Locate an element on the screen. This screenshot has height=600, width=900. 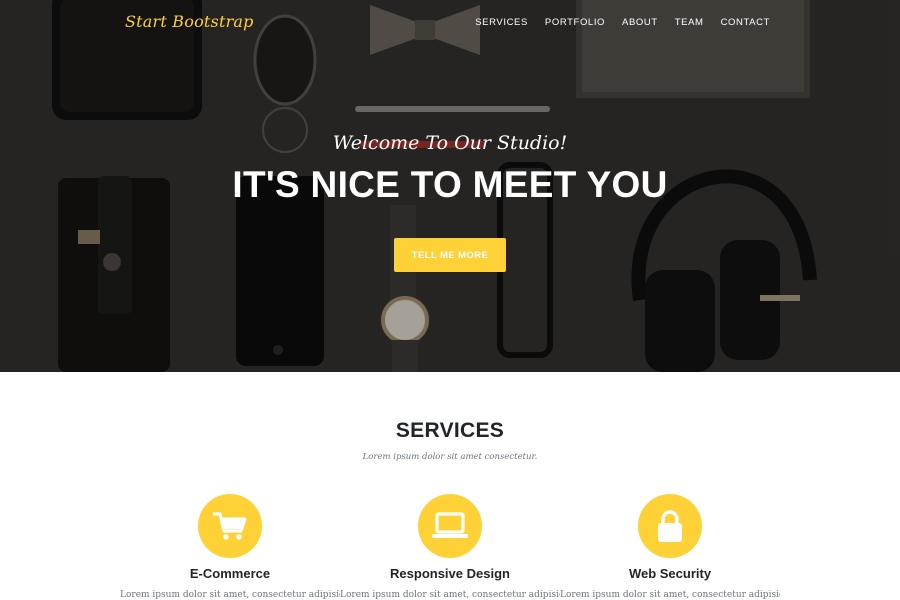
nav-link-contact: CONTACT is located at coordinates (745, 22).